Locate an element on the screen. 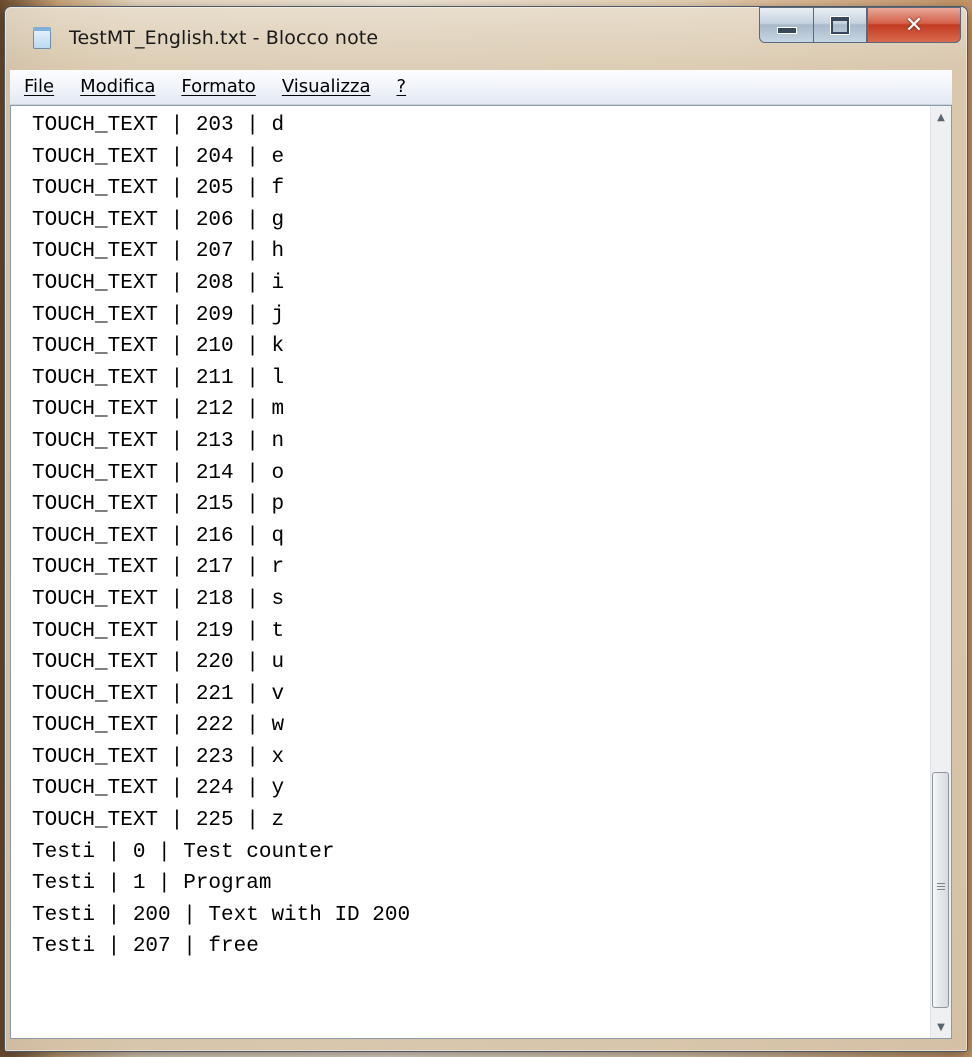 The image size is (972, 1057). text-line: TOUCH_TEXT | 223 | x is located at coordinates (158, 757).